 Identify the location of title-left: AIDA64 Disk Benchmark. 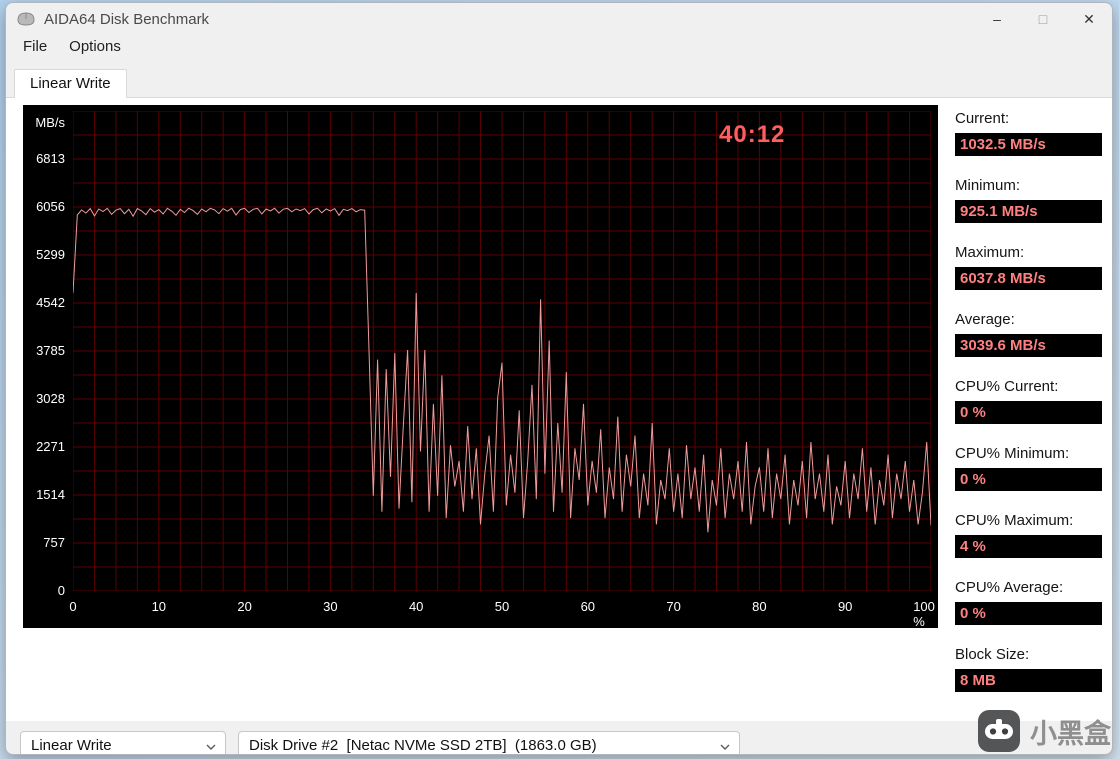
(490, 19).